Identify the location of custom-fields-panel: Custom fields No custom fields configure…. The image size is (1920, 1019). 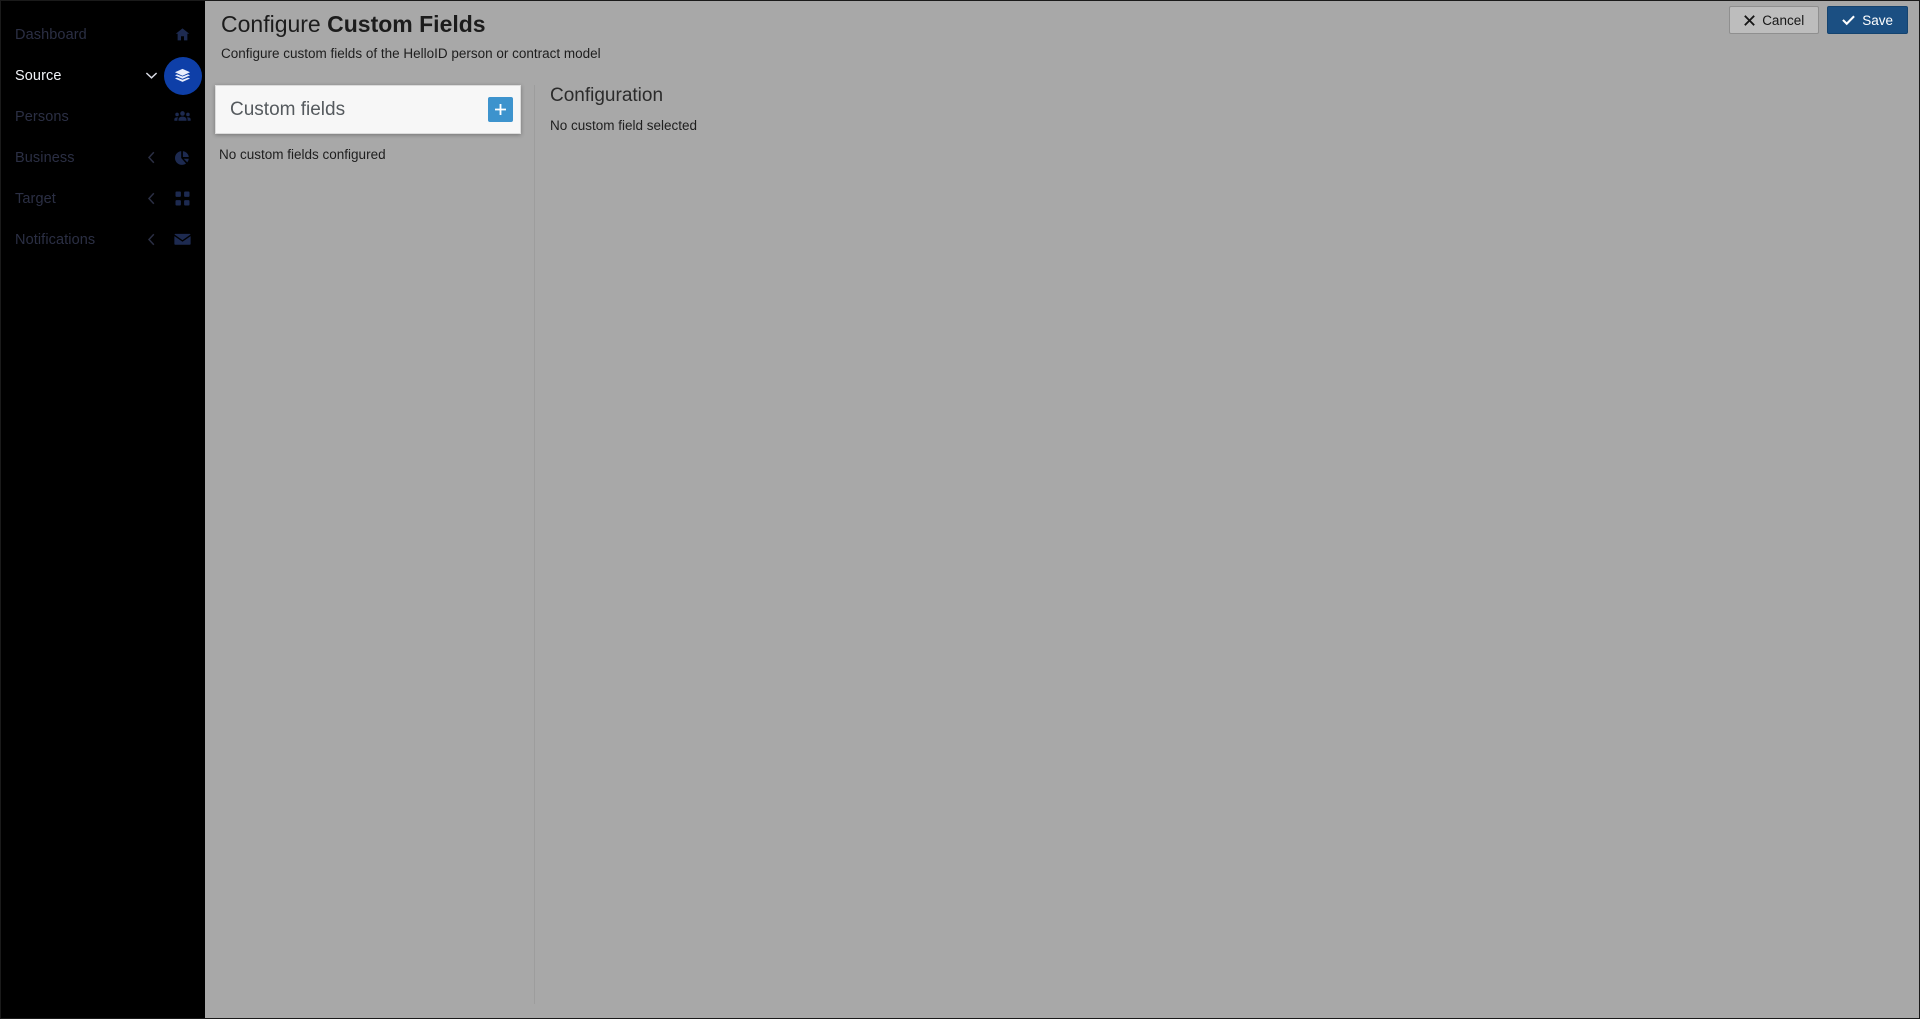
(368, 123).